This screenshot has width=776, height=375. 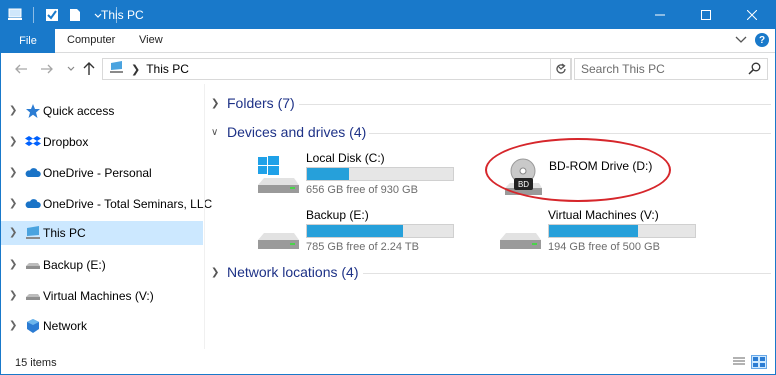 I want to click on group-folders: ❯ Folders (7), so click(x=491, y=104).